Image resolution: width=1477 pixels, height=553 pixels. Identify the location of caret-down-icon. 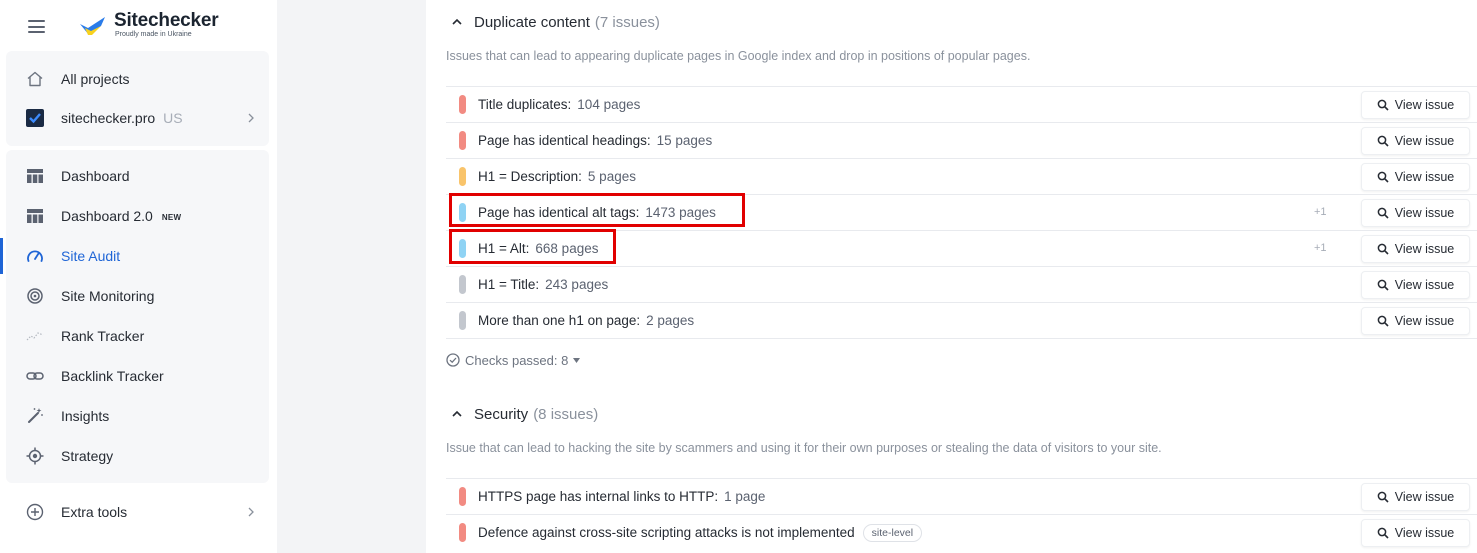
(577, 360).